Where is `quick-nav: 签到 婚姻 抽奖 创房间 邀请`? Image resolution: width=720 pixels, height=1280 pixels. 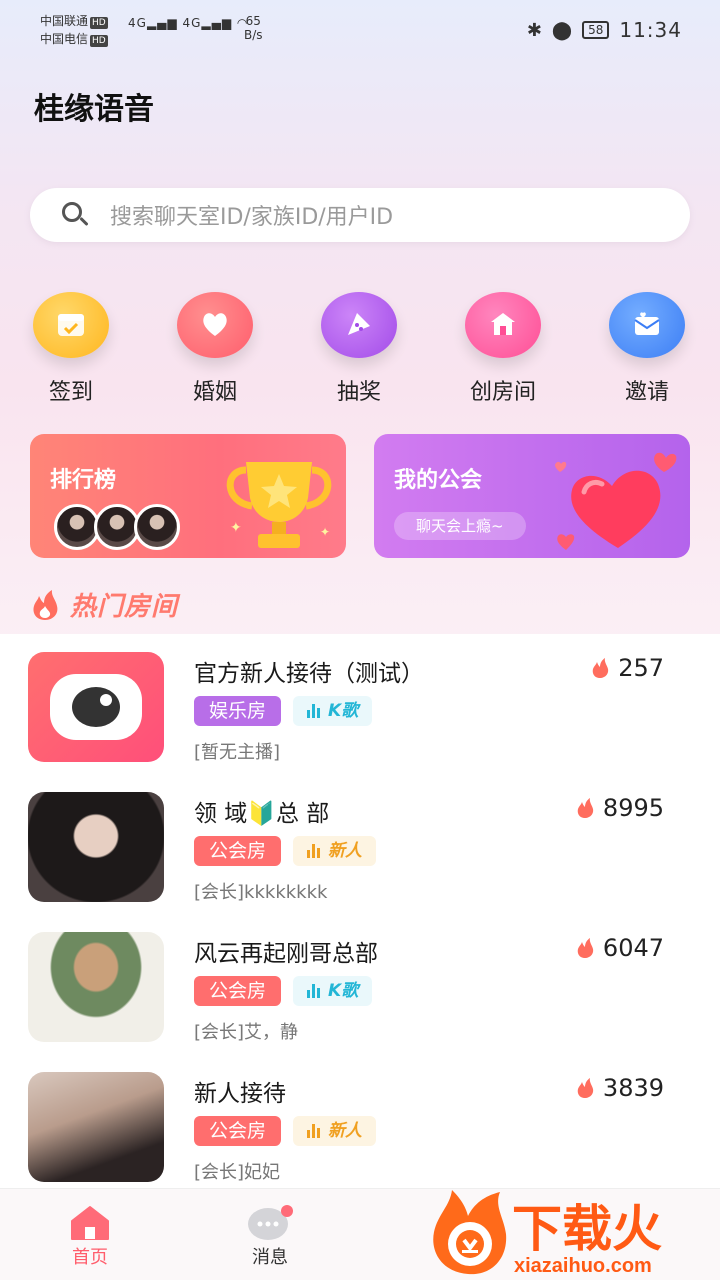
quick-nav: 签到 婚姻 抽奖 创房间 邀请 is located at coordinates (360, 352).